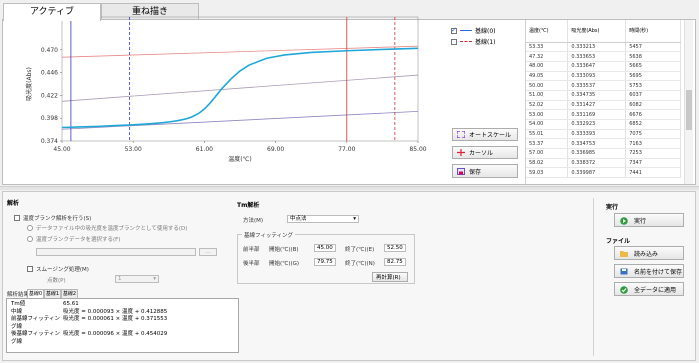  I want to click on apply-all-button: 全データに適用, so click(649, 289).